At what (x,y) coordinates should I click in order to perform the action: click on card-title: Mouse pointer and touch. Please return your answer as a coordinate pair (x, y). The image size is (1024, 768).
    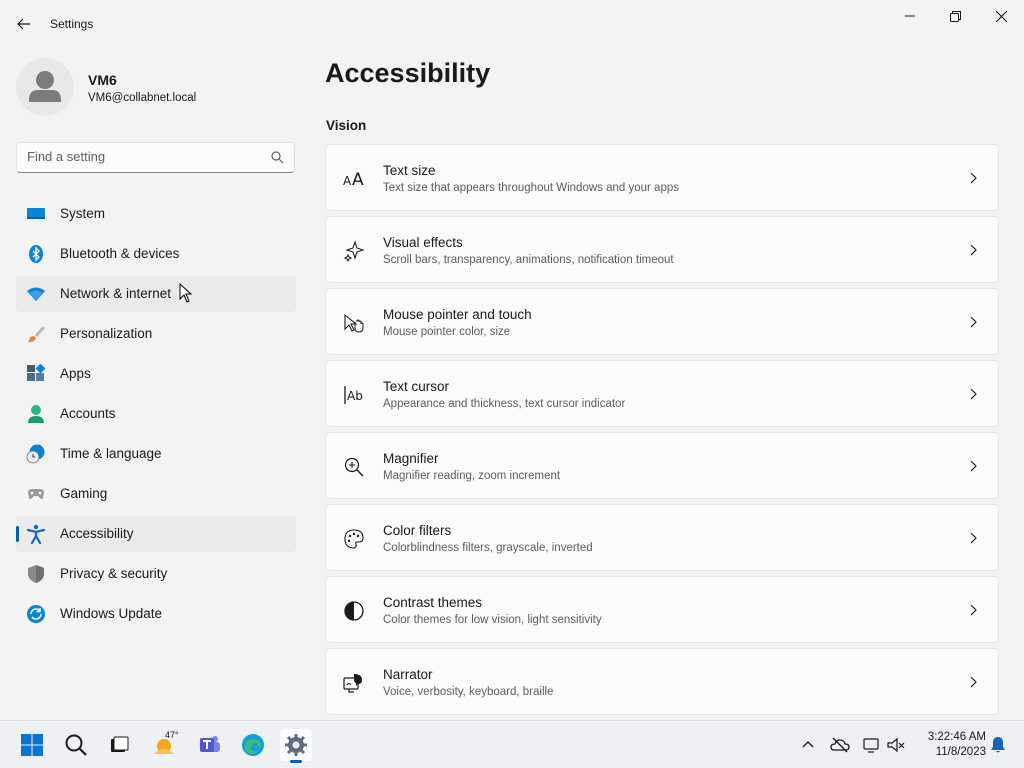
    Looking at the image, I should click on (457, 314).